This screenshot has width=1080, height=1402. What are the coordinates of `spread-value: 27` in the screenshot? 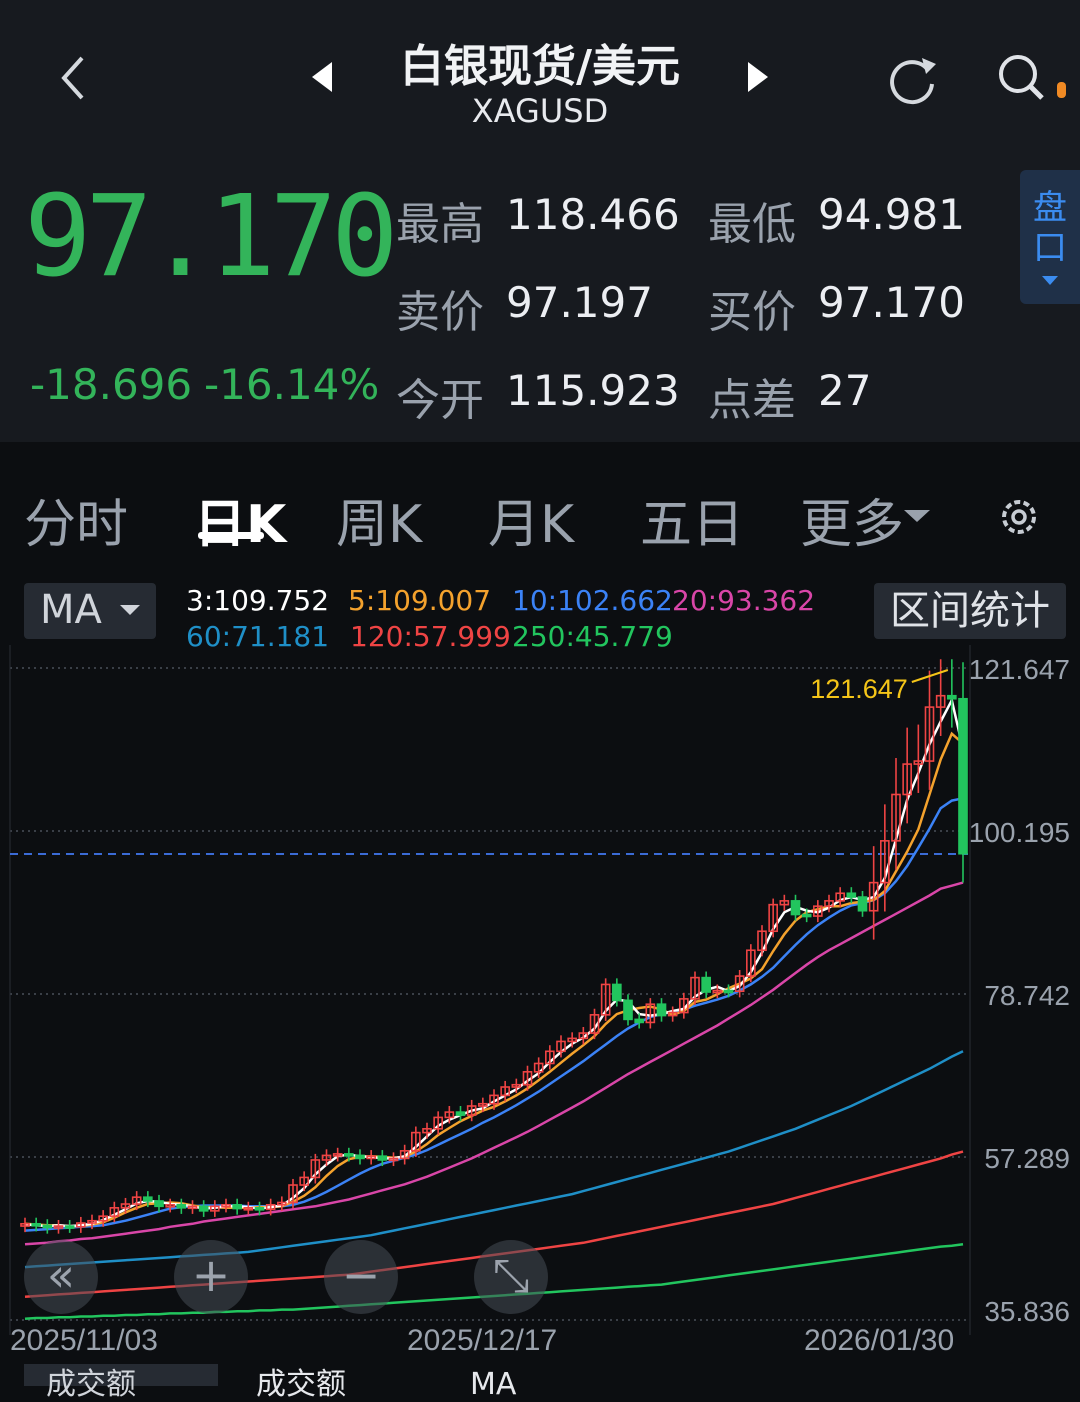 It's located at (845, 390).